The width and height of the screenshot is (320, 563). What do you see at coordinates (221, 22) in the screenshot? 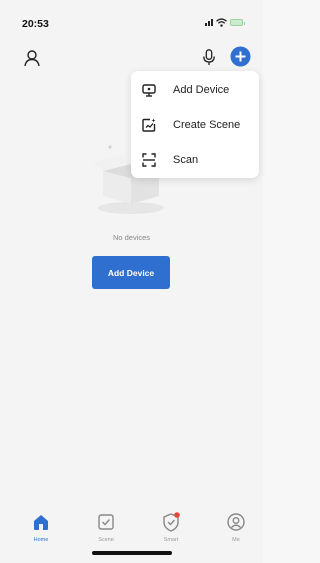
I see `wifi-icon` at bounding box center [221, 22].